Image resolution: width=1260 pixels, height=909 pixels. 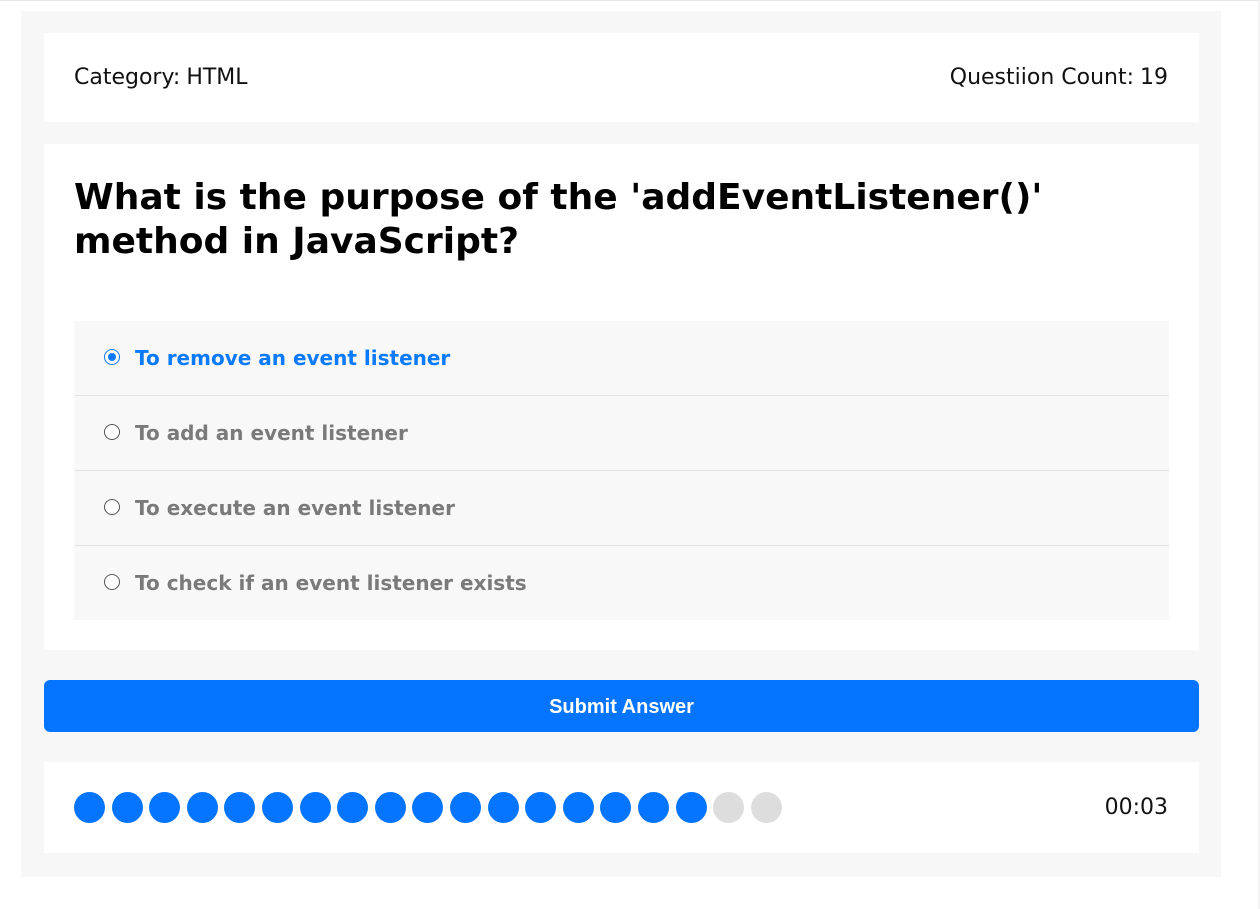 I want to click on timer: 00:03, so click(x=1136, y=807).